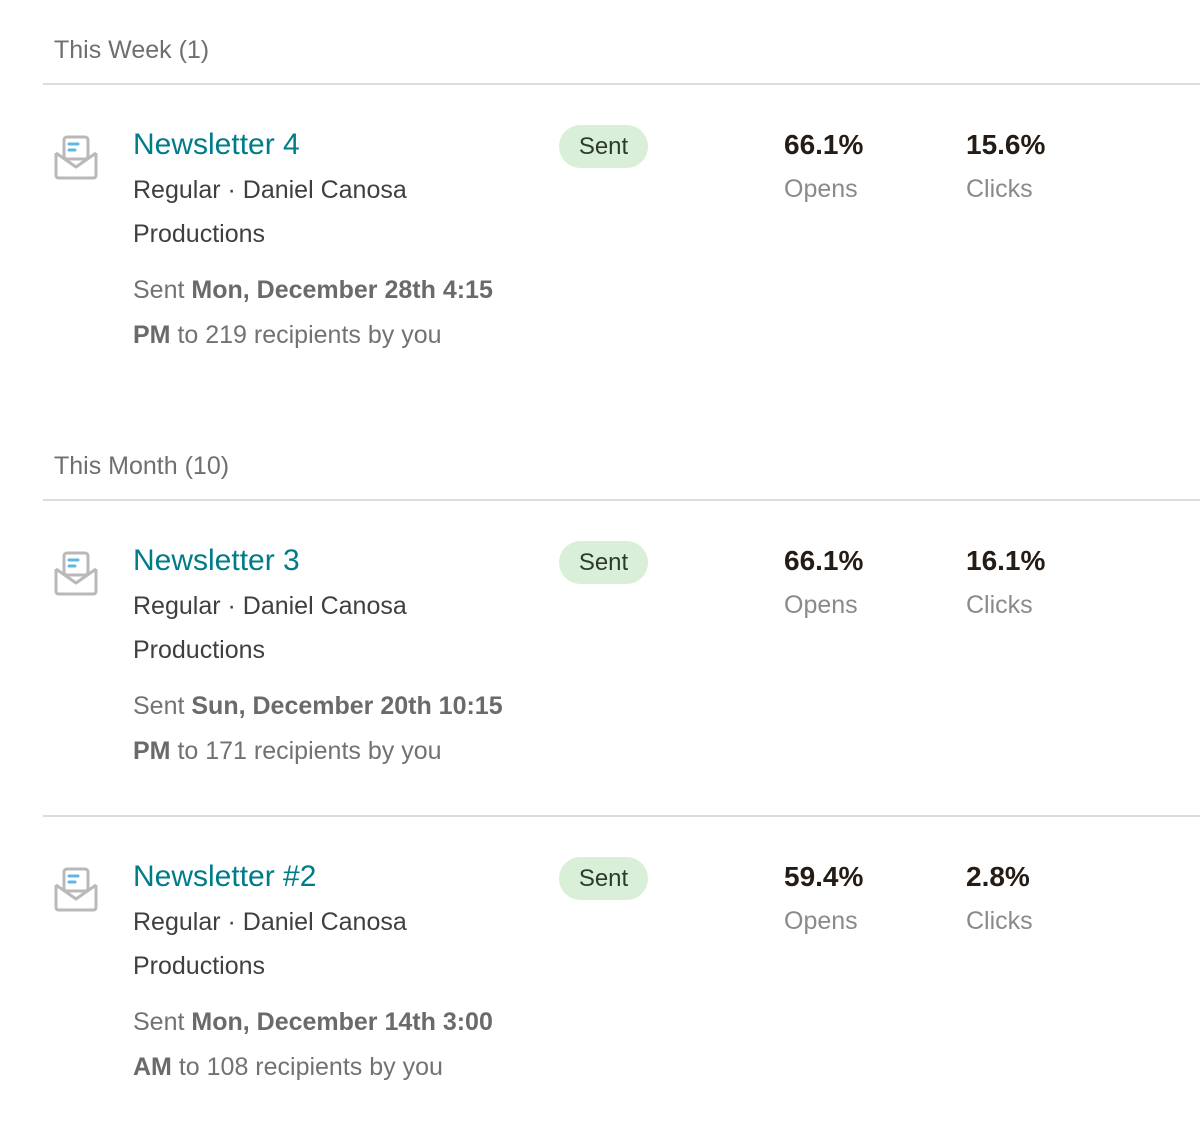 The width and height of the screenshot is (1200, 1129). I want to click on sent-suffix: to 108 recipients by you, so click(307, 1067).